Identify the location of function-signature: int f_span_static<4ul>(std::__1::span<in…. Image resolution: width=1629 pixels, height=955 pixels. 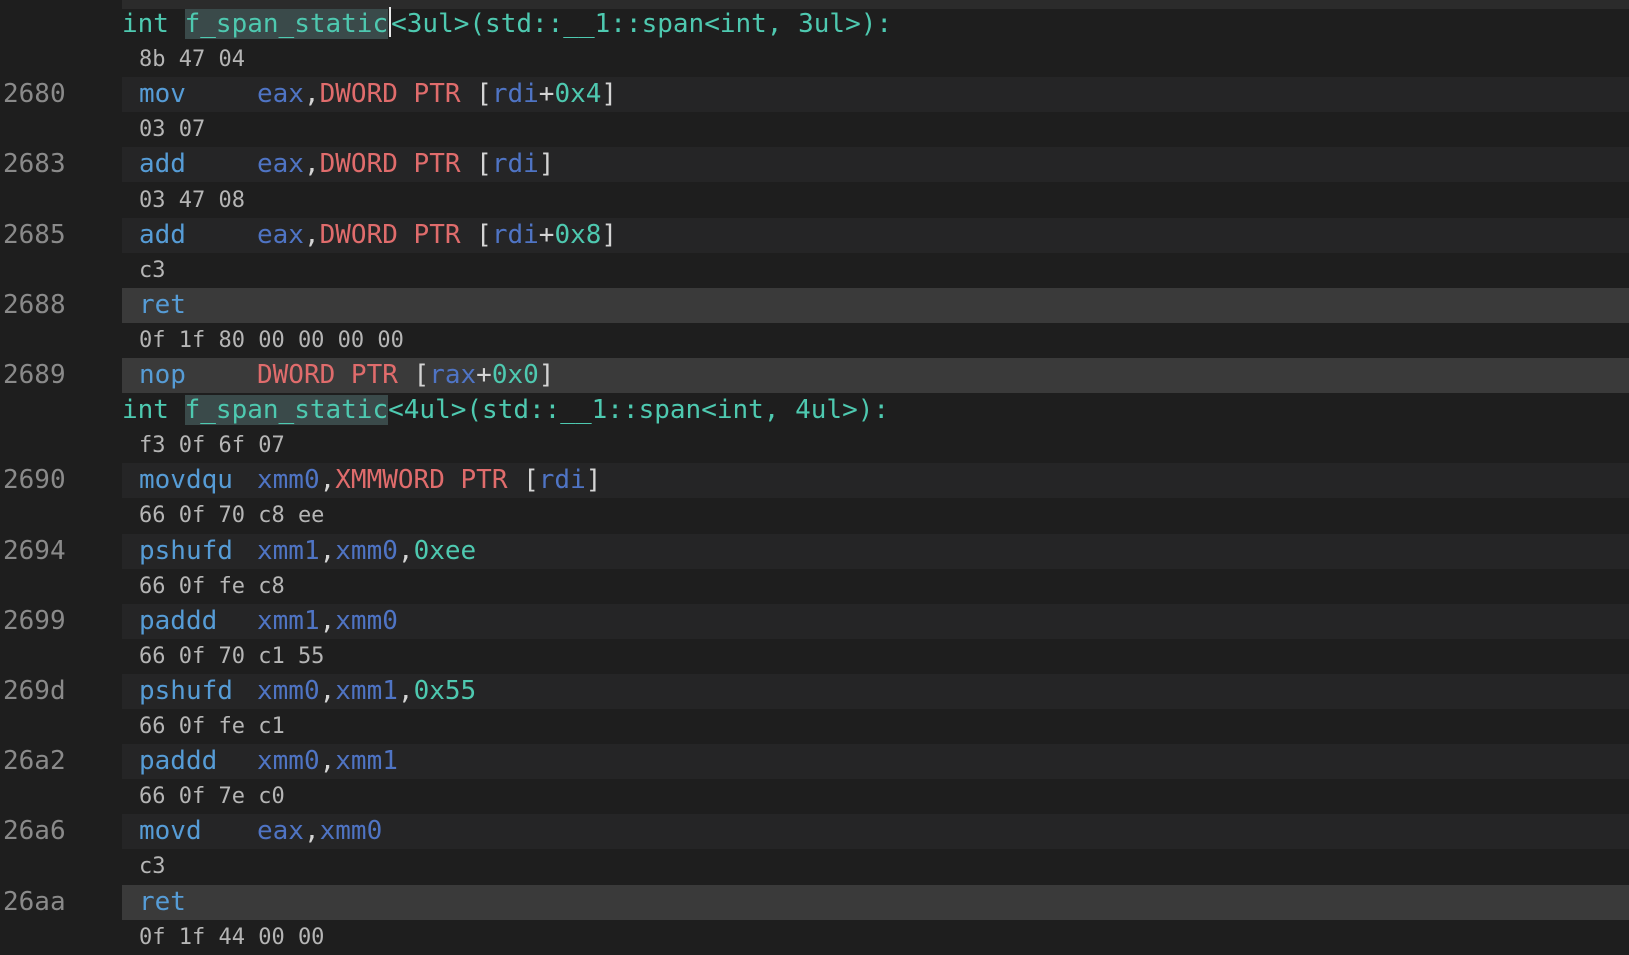
(505, 410).